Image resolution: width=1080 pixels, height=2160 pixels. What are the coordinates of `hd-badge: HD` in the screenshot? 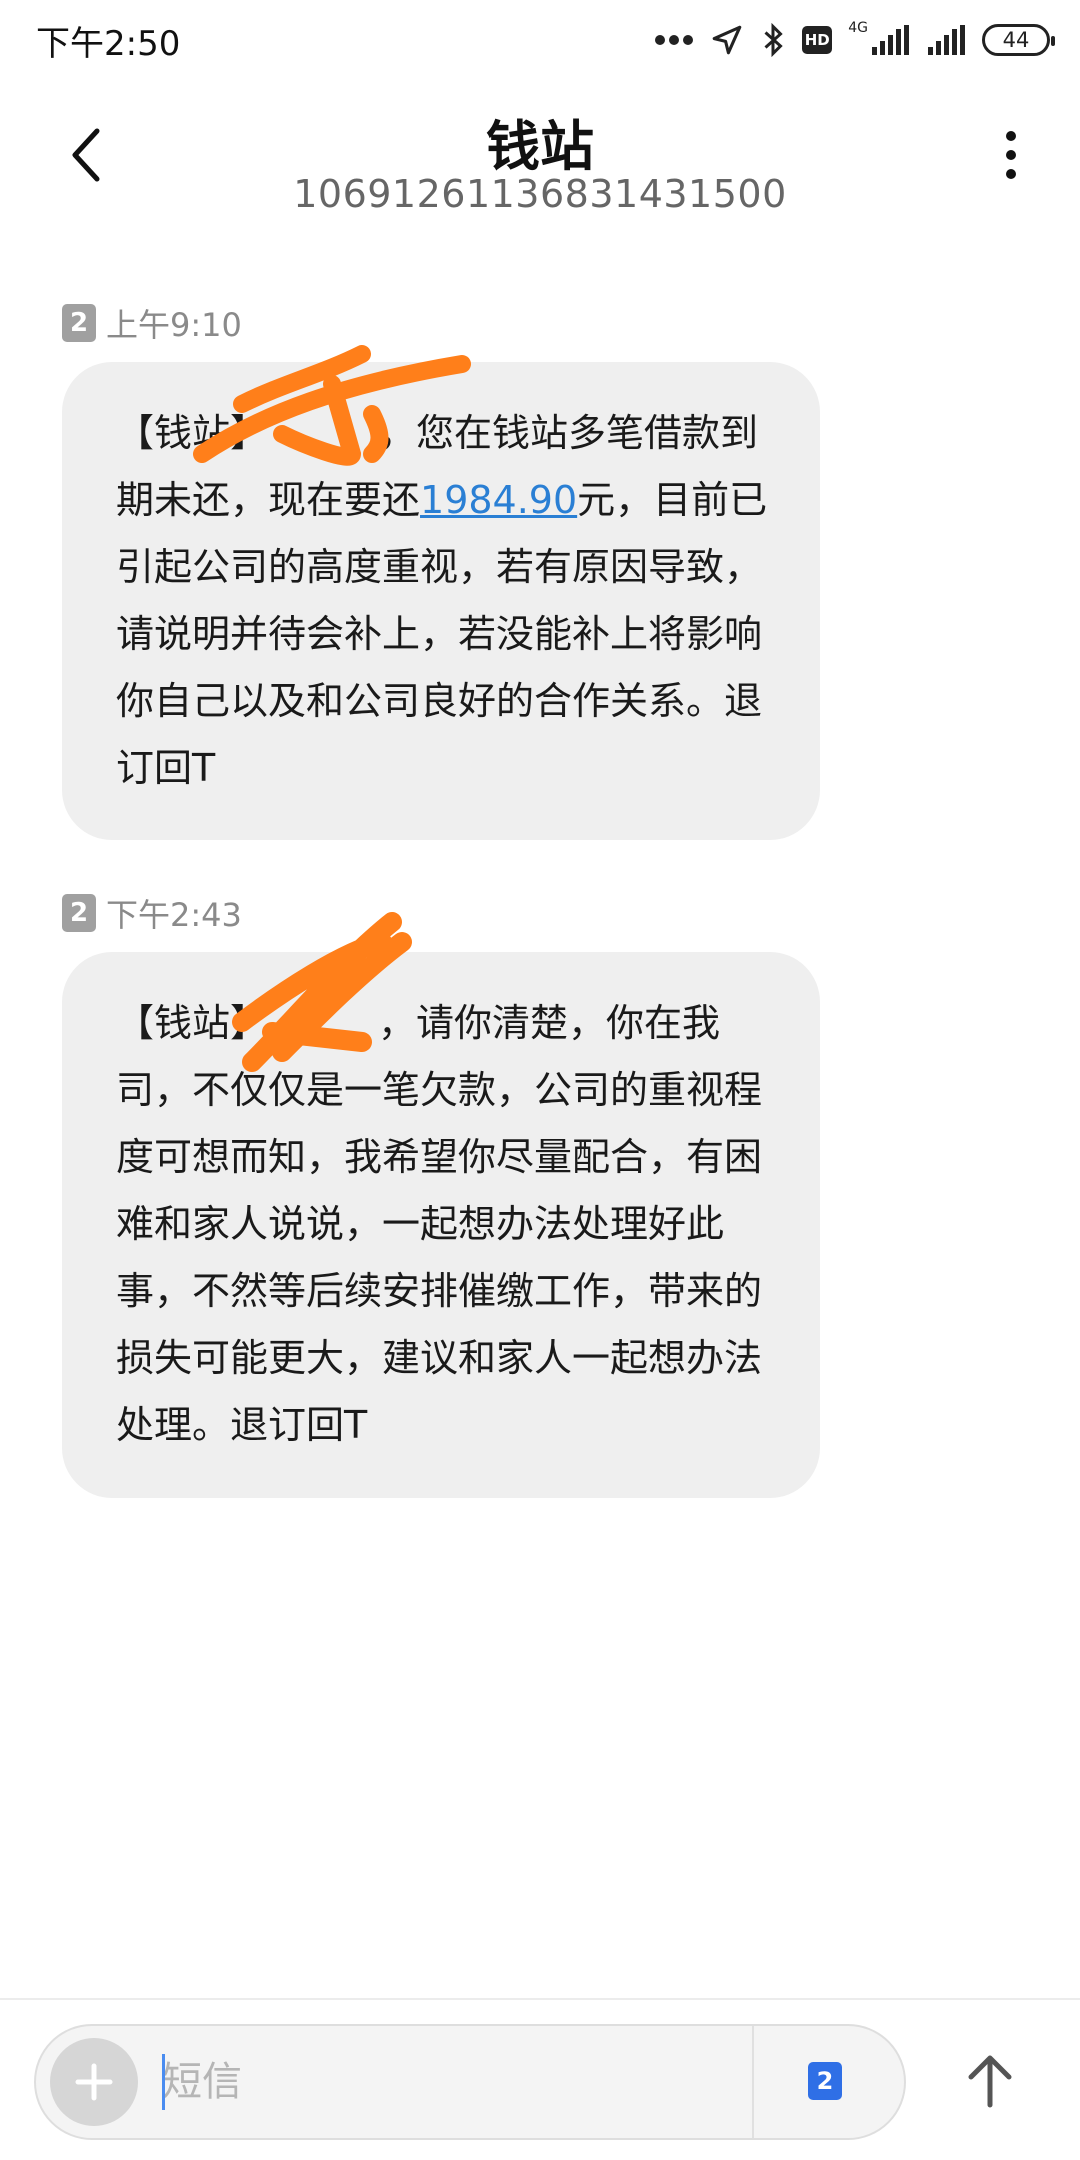 It's located at (817, 40).